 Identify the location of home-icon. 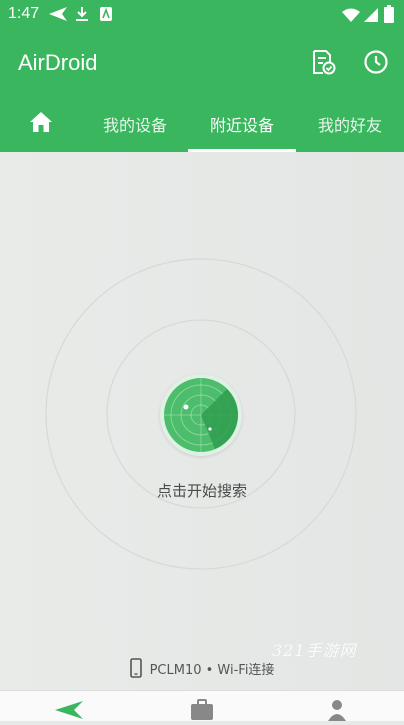
(41, 124).